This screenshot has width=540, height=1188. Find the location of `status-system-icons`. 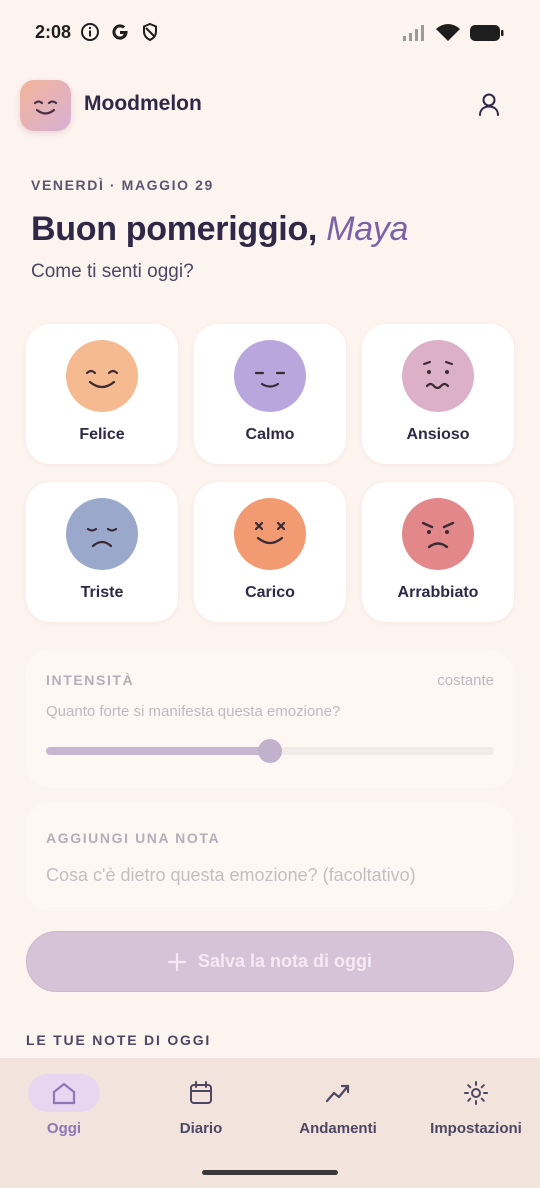

status-system-icons is located at coordinates (453, 33).